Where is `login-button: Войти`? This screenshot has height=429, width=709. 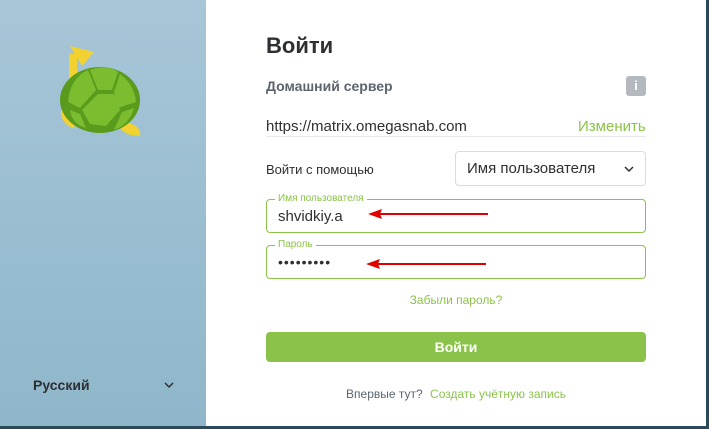
login-button: Войти is located at coordinates (456, 347).